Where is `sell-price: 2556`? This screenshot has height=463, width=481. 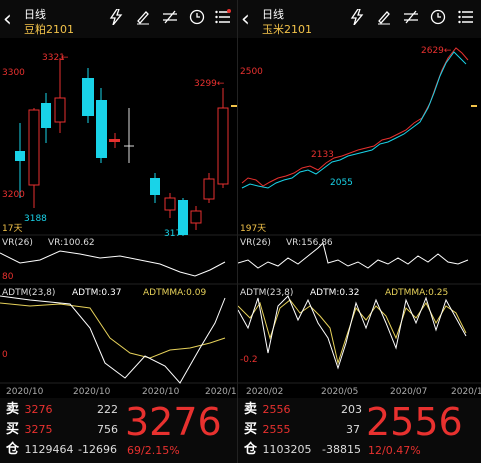
sell-price: 2556 is located at coordinates (276, 409).